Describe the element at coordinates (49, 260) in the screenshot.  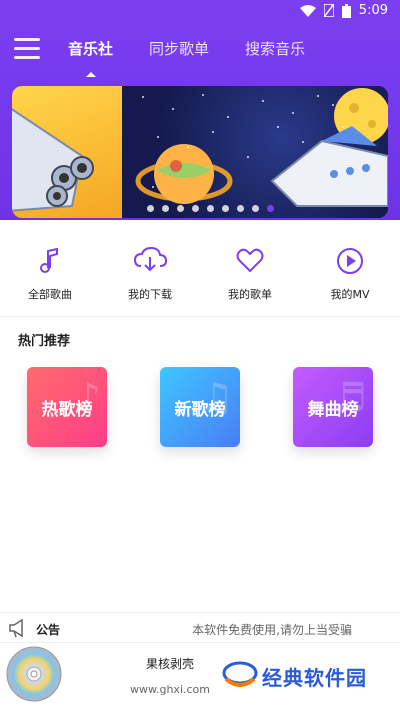
I see `music-note-icon` at that location.